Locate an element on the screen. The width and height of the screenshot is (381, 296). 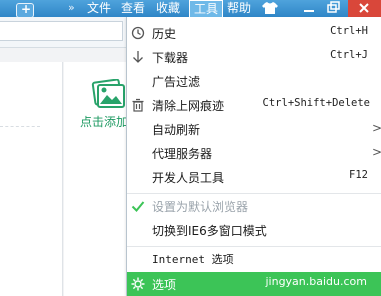
menu-item-switch-ie6-mode: 切换到IE6多窗口模式 is located at coordinates (254, 230).